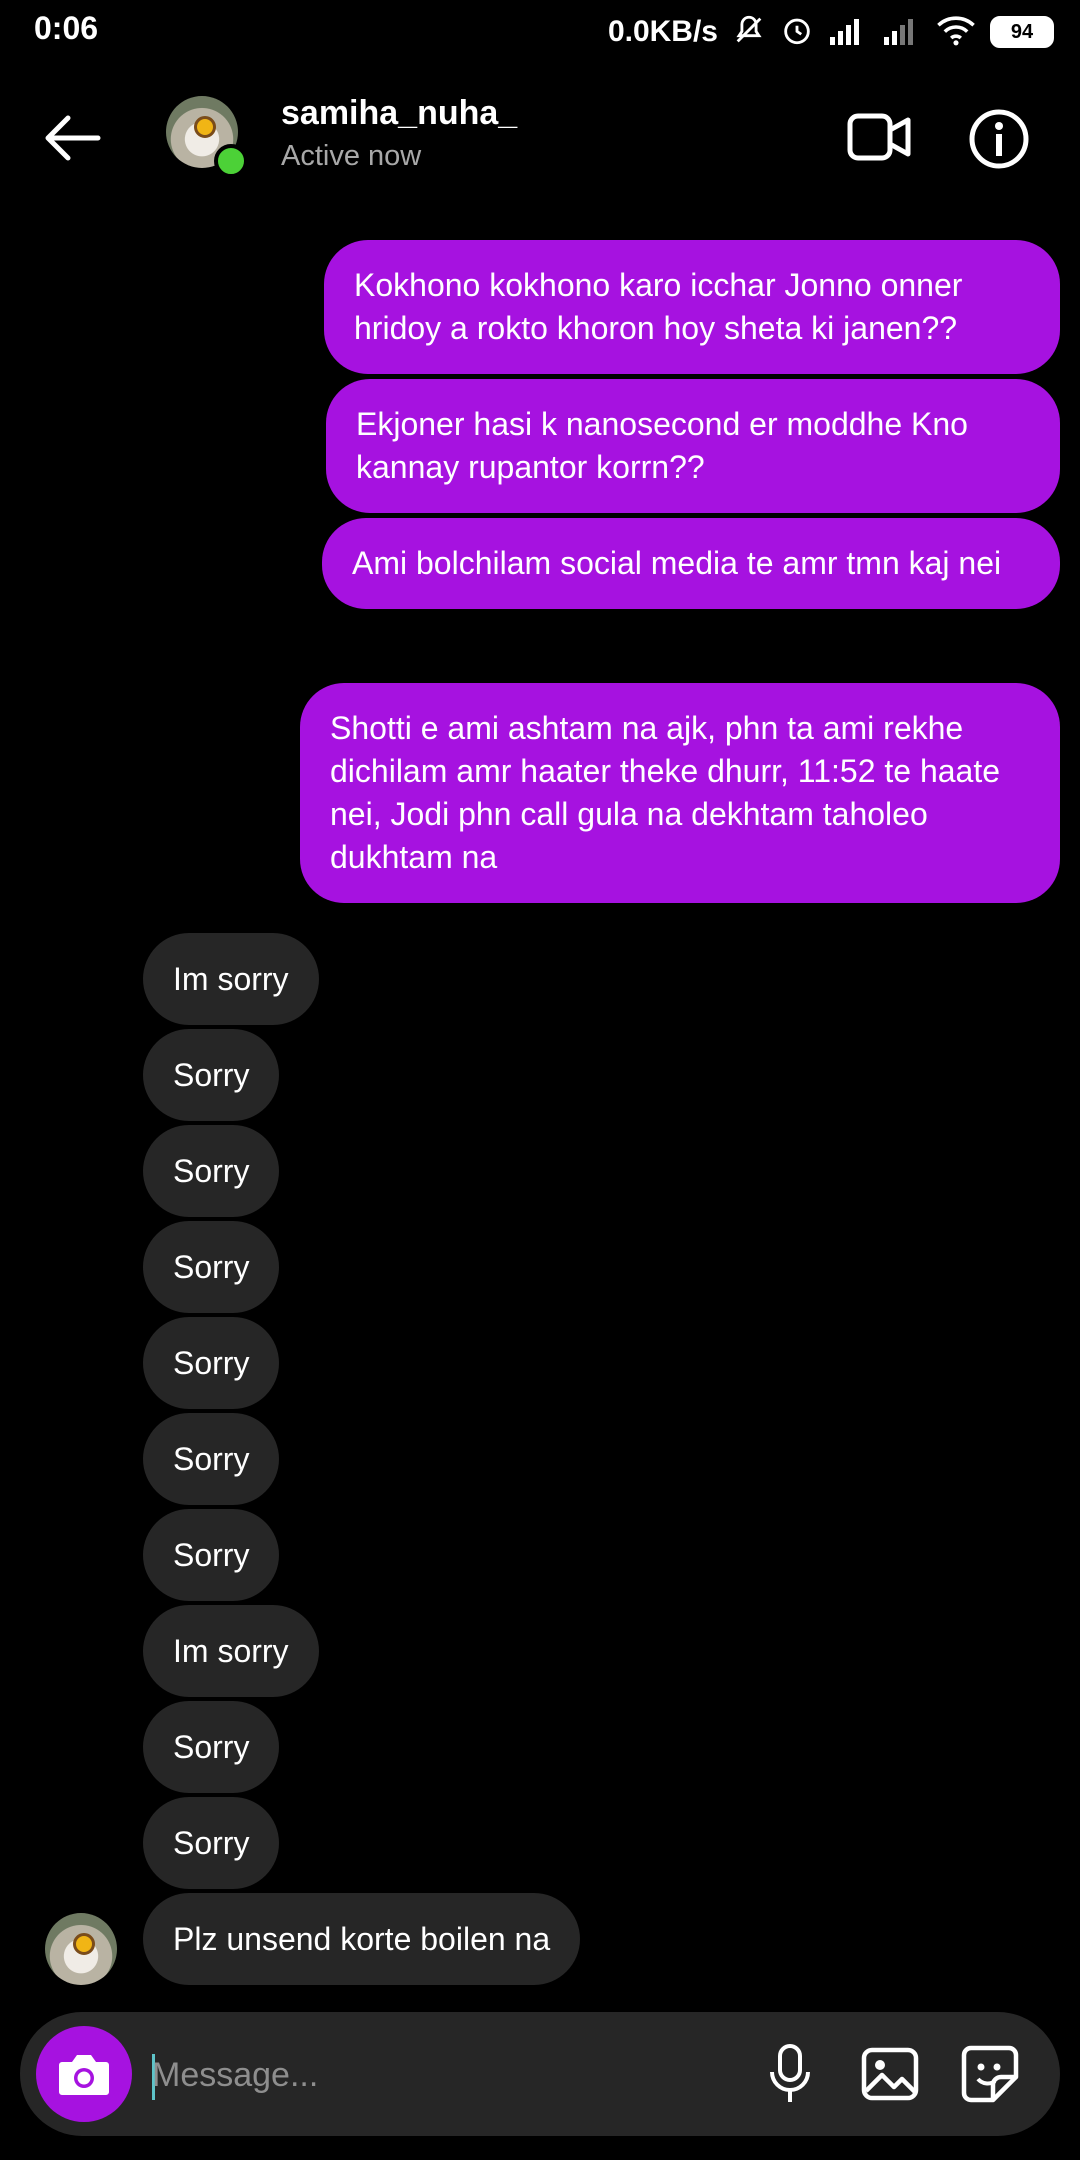 Image resolution: width=1080 pixels, height=2160 pixels. Describe the element at coordinates (790, 2074) in the screenshot. I see `microphone-icon` at that location.